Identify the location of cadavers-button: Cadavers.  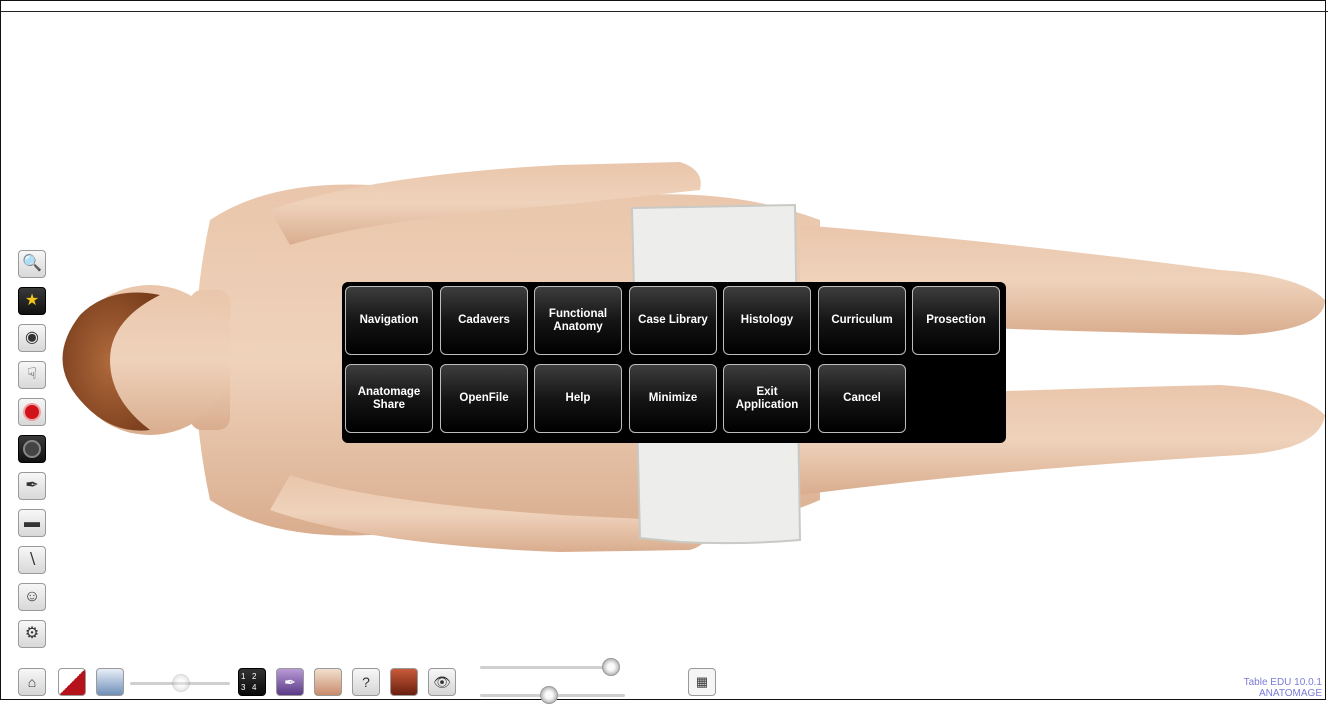
(484, 320).